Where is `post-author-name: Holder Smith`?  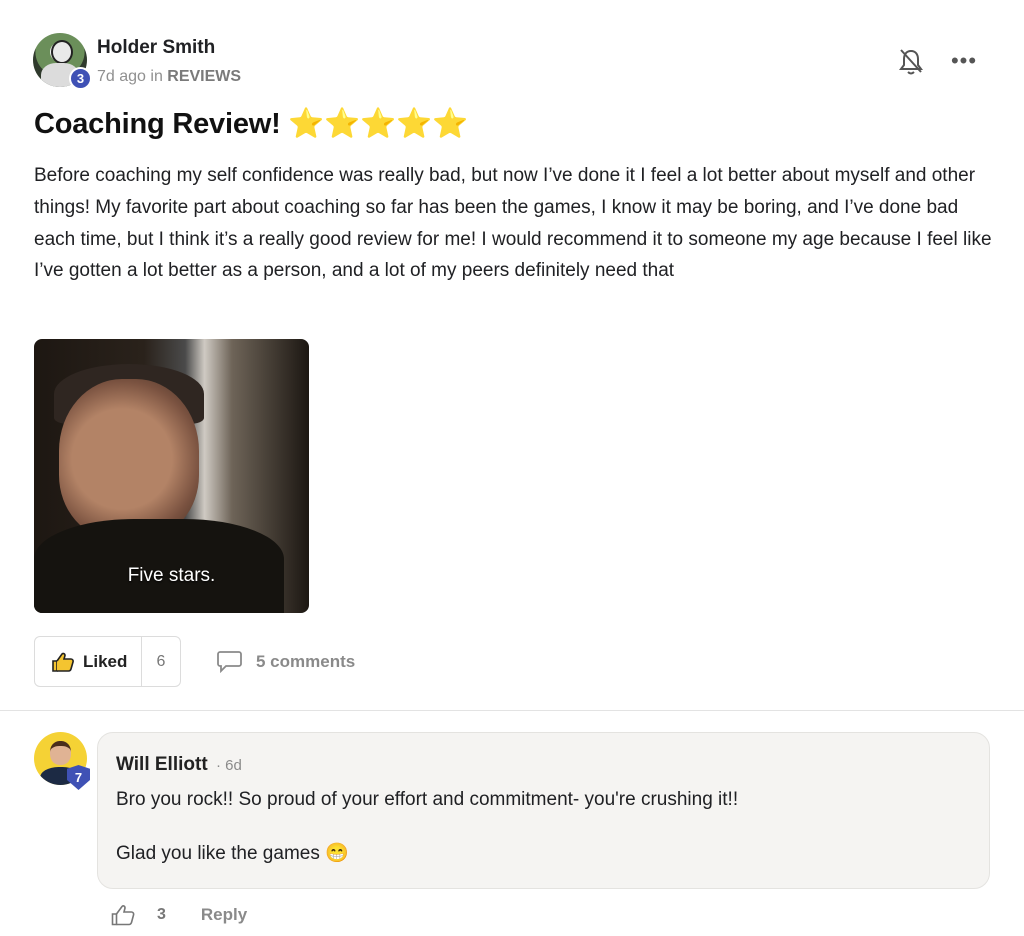
post-author-name: Holder Smith is located at coordinates (156, 48).